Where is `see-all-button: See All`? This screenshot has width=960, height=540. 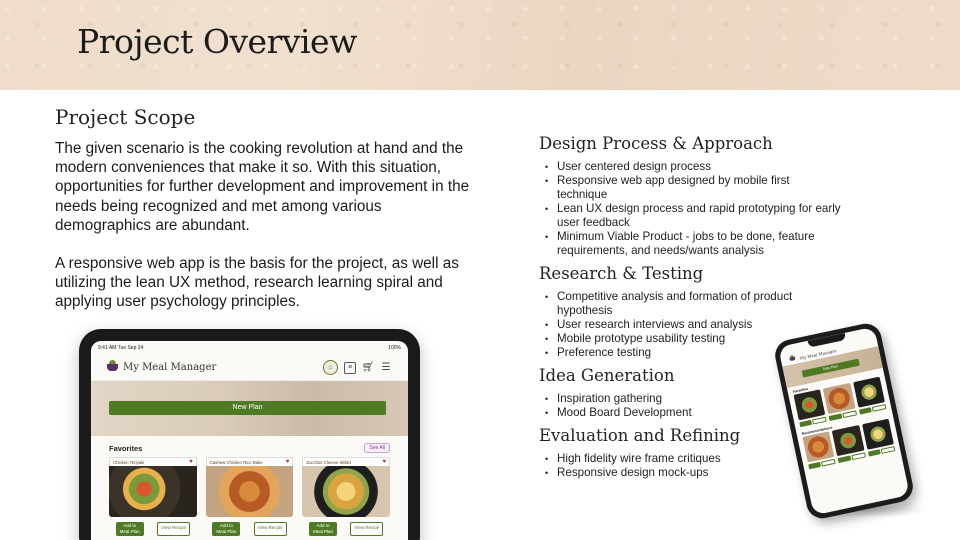
see-all-button: See All is located at coordinates (377, 448).